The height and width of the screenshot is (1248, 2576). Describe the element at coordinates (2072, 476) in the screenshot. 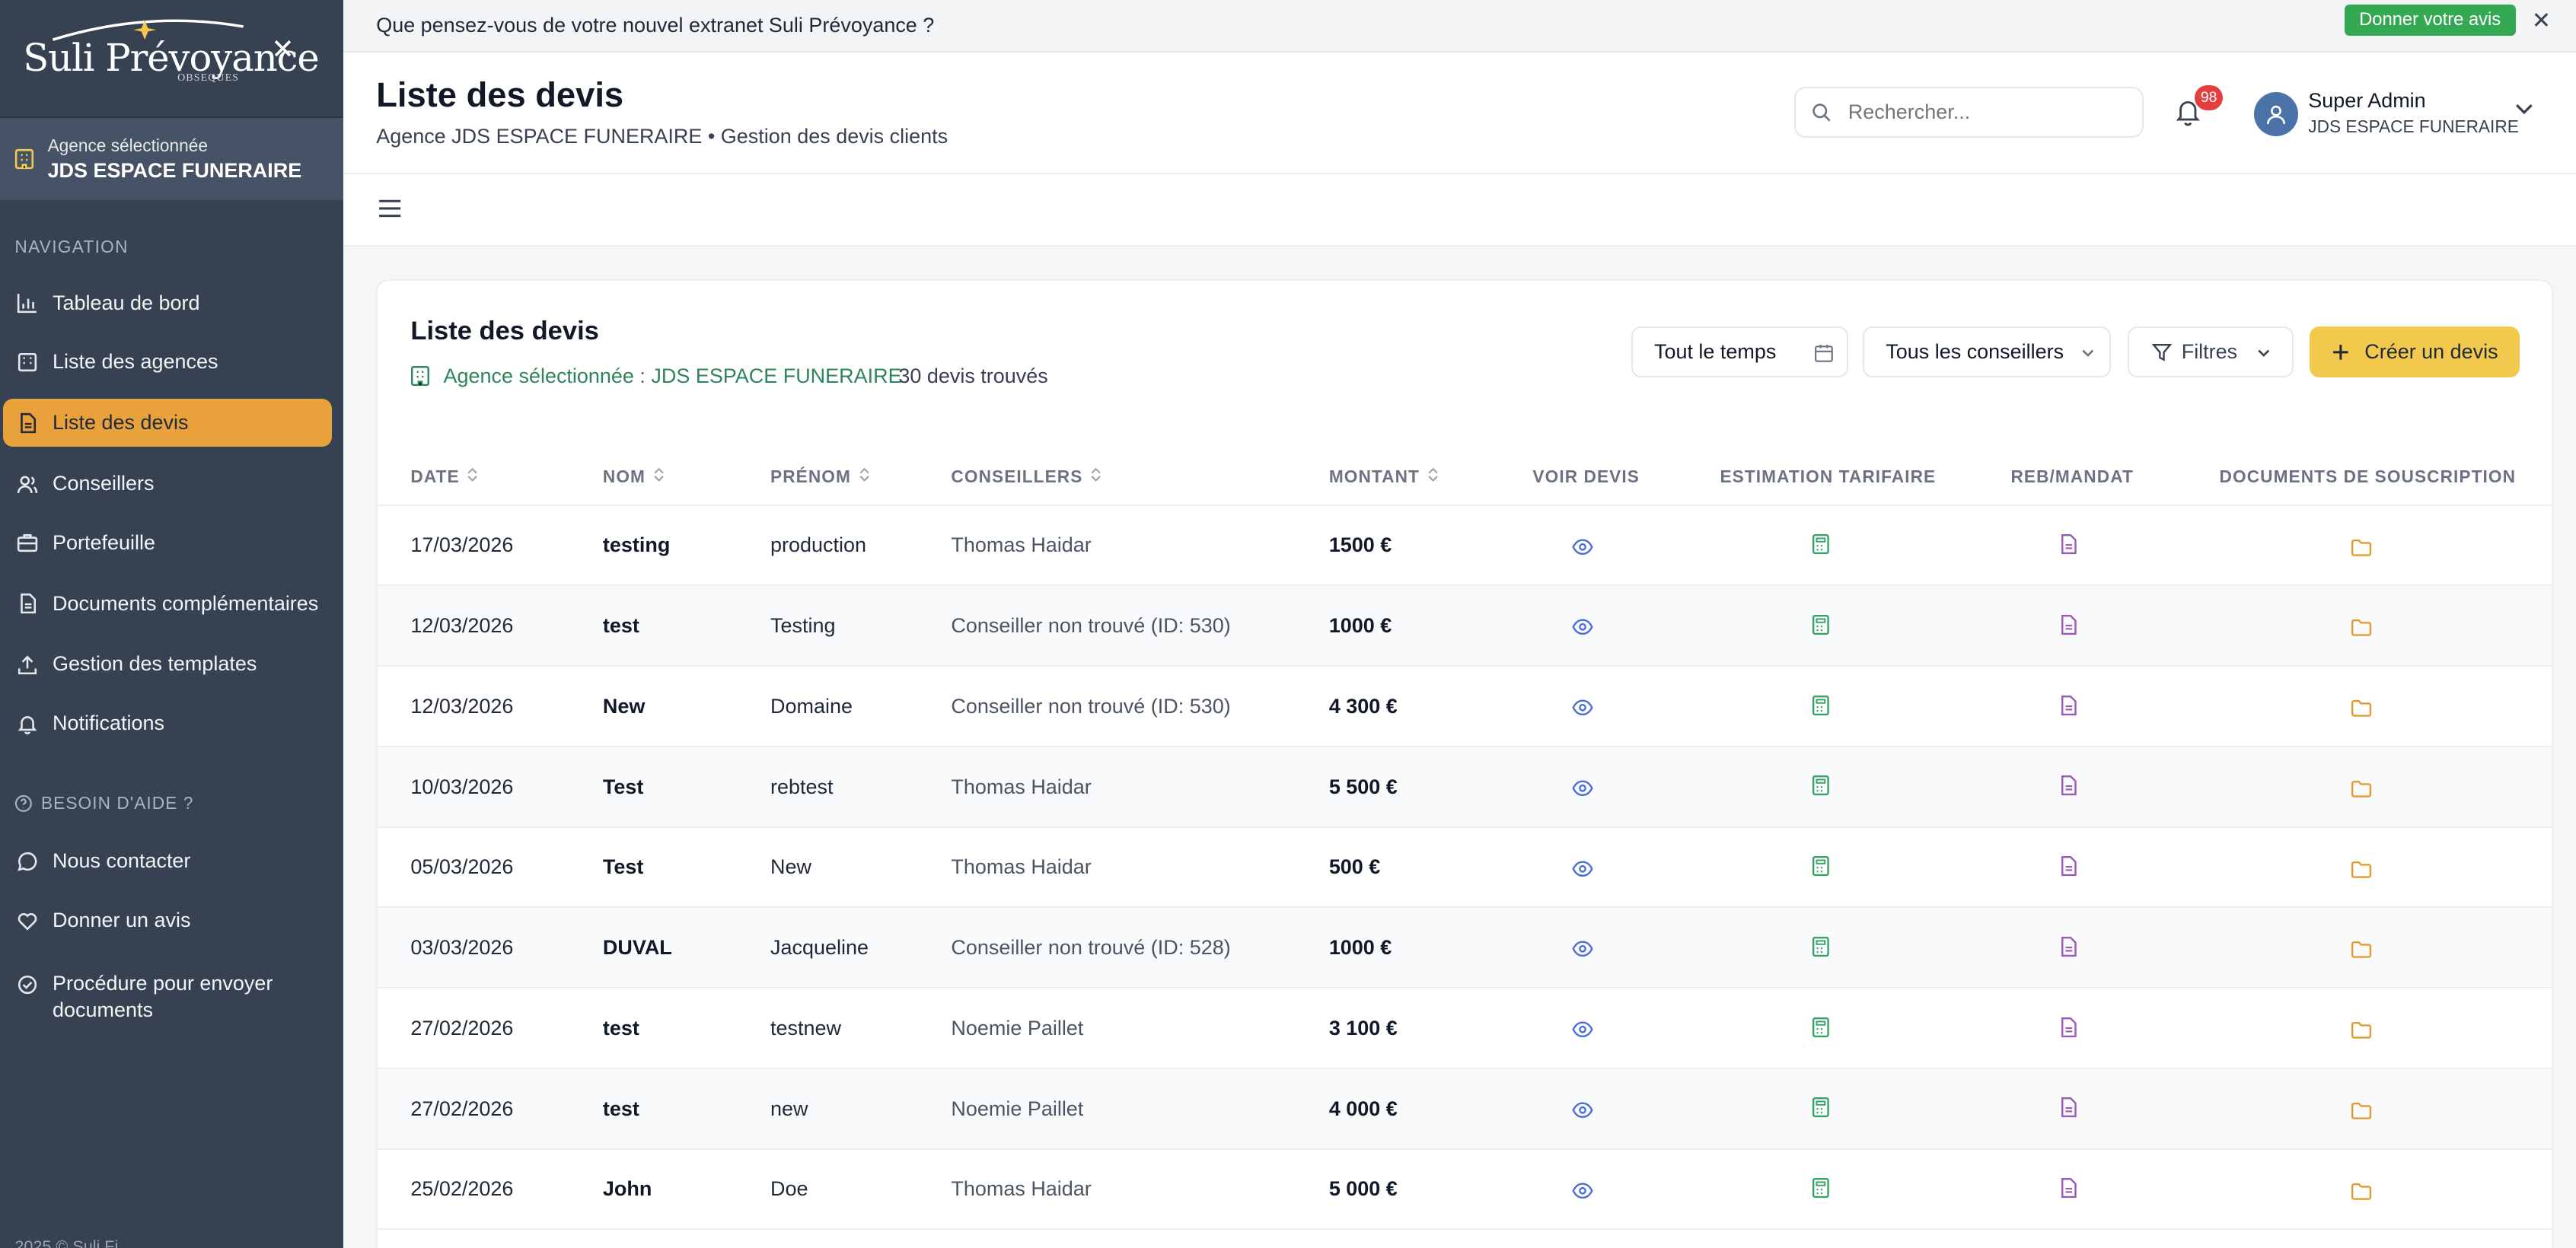

I see `col-reb-mandat: REB/MANDAT` at that location.